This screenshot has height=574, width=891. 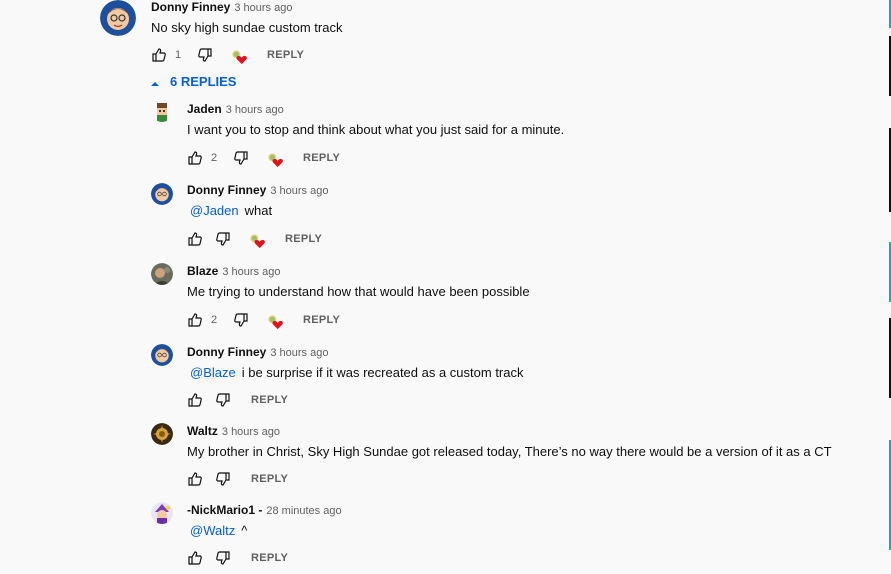 I want to click on avatar-waltz, so click(x=162, y=434).